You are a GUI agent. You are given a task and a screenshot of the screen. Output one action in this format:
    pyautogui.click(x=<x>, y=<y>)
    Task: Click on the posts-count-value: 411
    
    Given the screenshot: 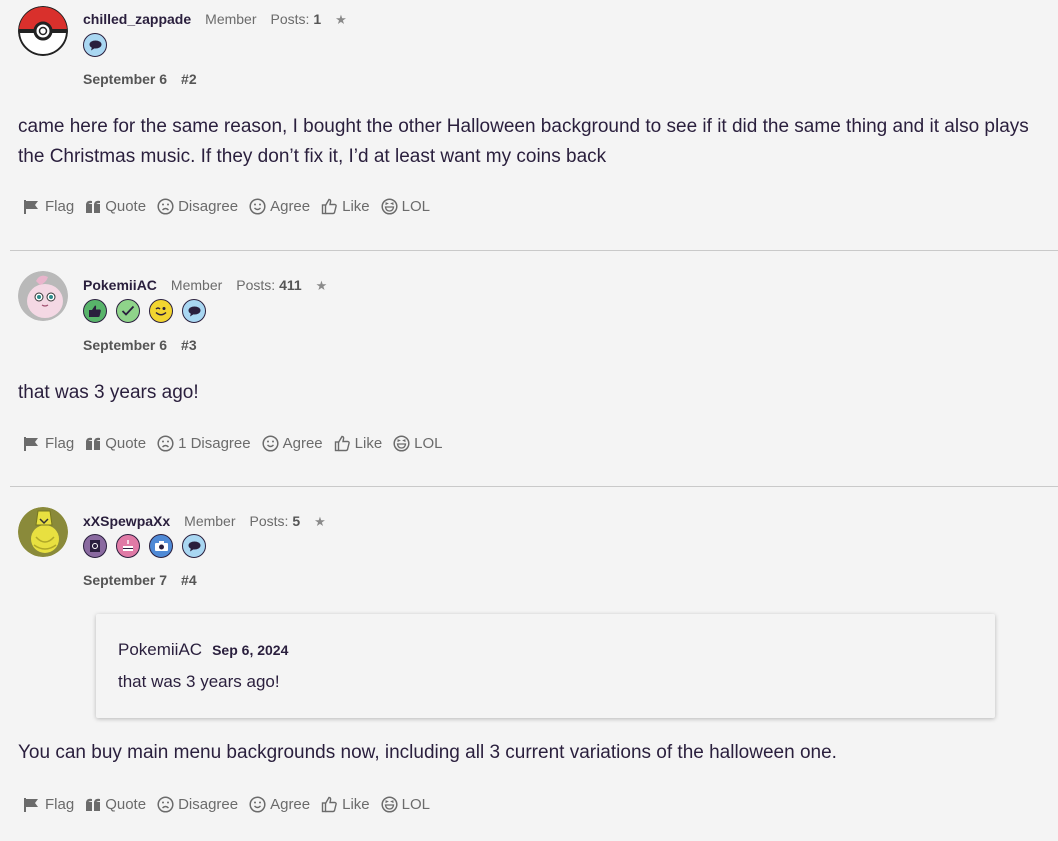 What is the action you would take?
    pyautogui.click(x=290, y=285)
    